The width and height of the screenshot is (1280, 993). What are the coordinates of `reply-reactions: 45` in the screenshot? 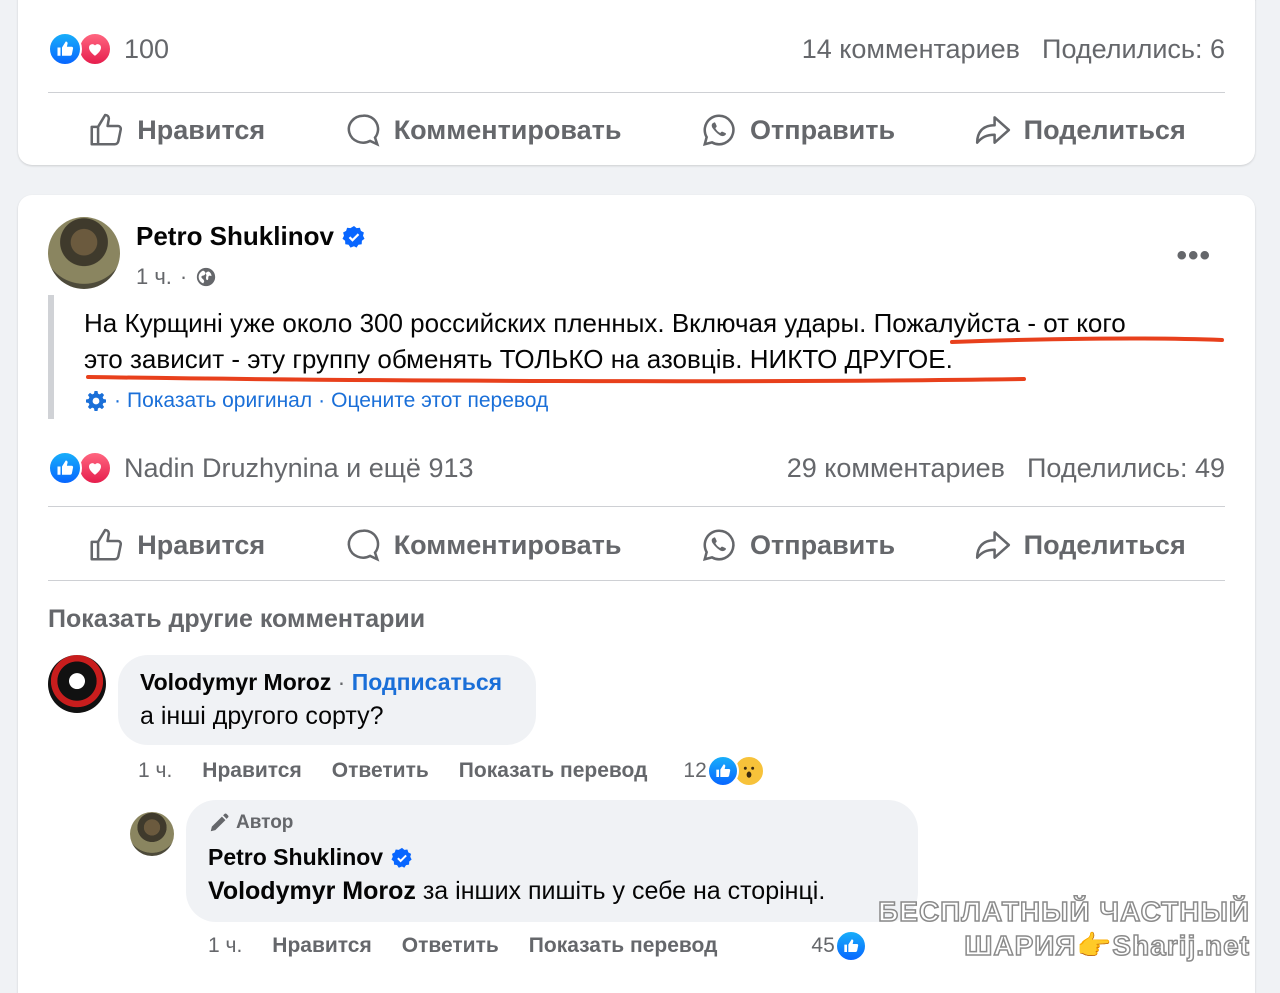 It's located at (839, 946).